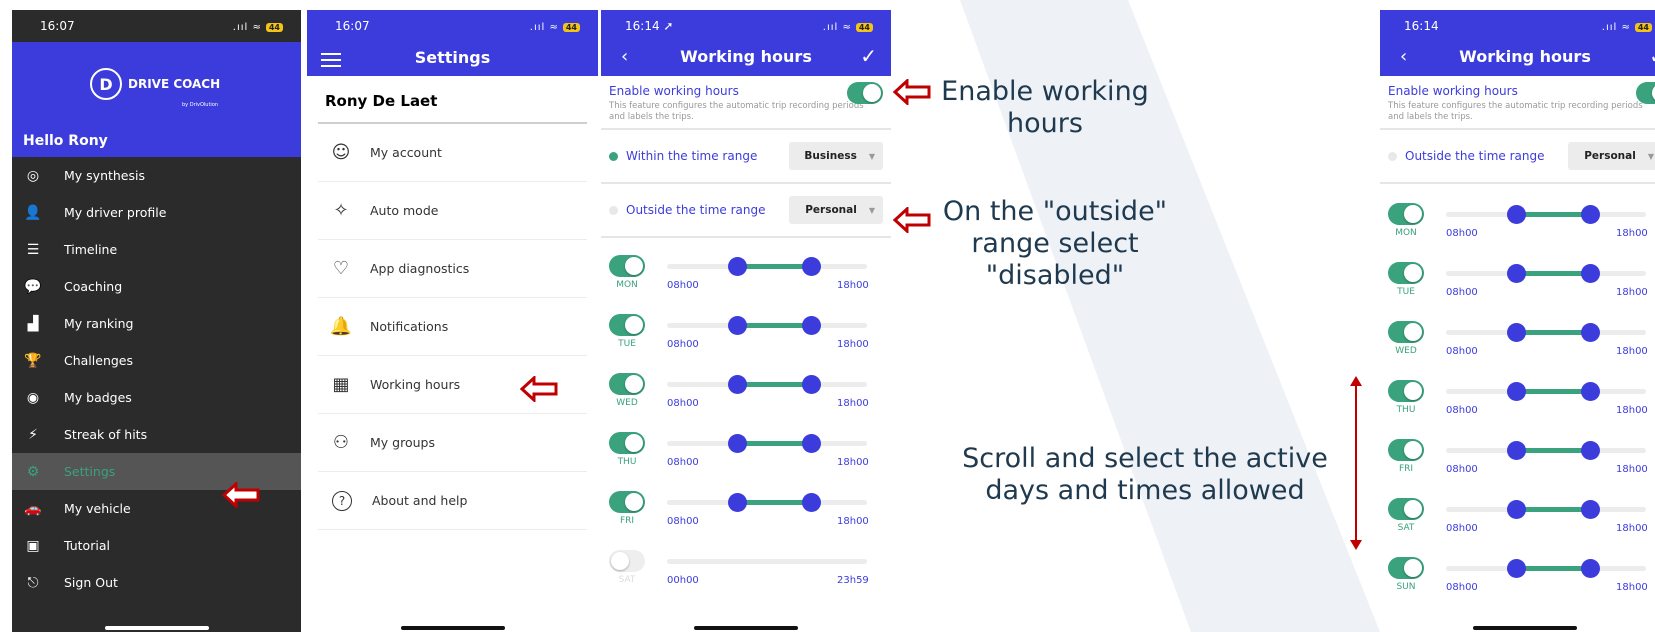 This screenshot has height=632, width=1655. I want to click on outside-range-row: Outside the time range Personal ▼, so click(1517, 157).